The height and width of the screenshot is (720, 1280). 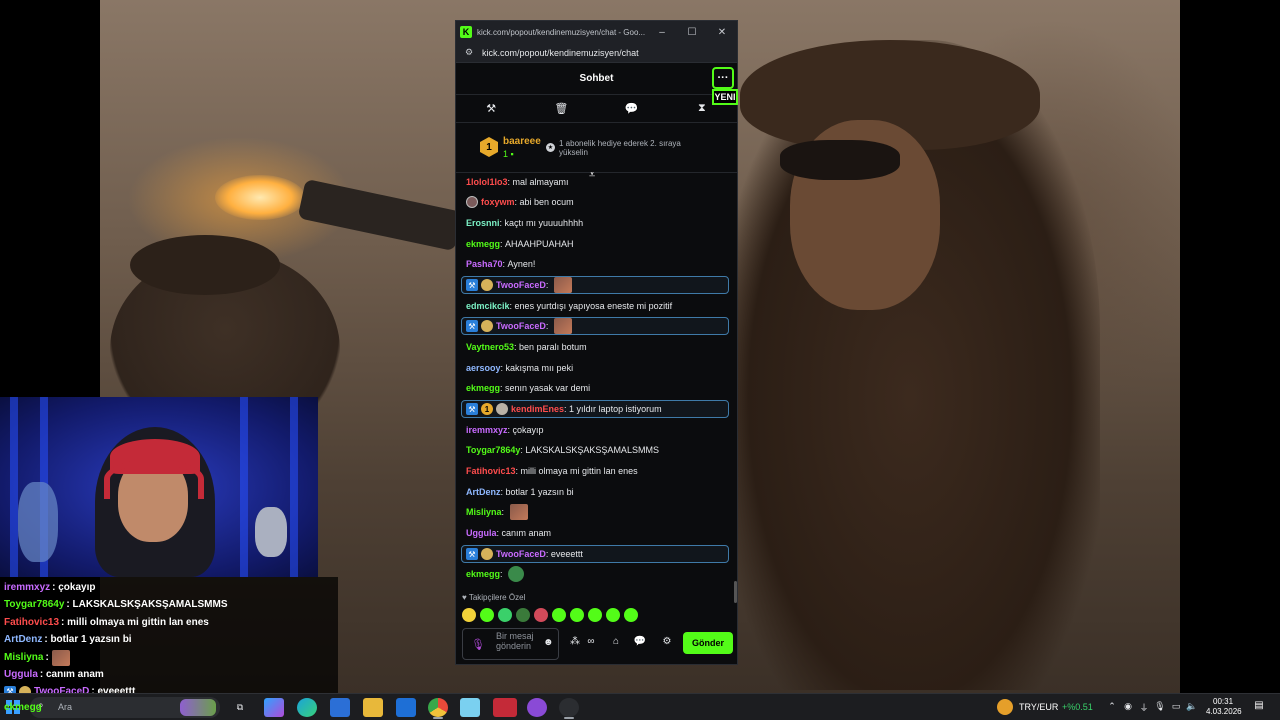 What do you see at coordinates (1192, 707) in the screenshot?
I see `volume-icon: 🔈` at bounding box center [1192, 707].